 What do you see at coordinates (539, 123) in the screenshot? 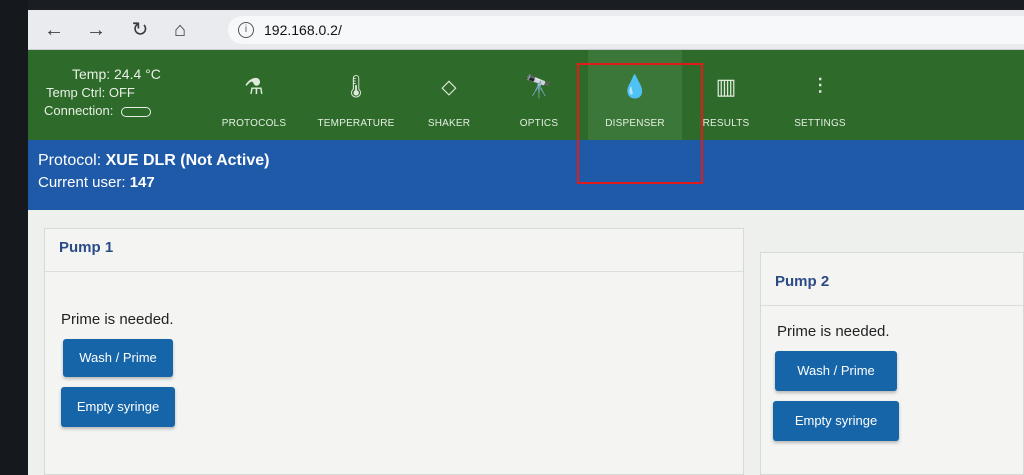
I see `nav-label: OPTICS` at bounding box center [539, 123].